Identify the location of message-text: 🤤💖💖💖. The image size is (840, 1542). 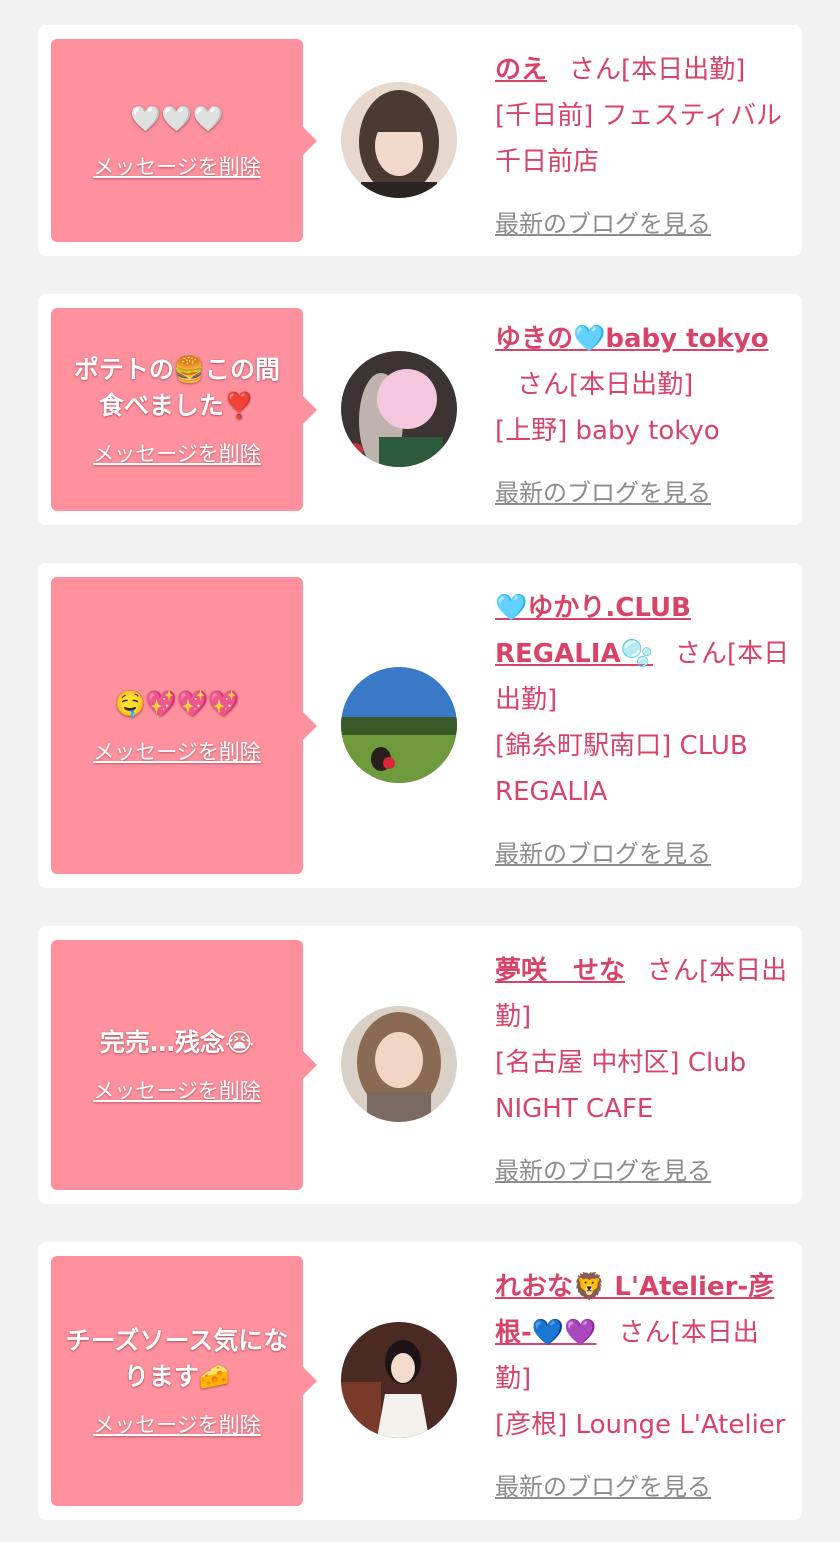
(177, 703).